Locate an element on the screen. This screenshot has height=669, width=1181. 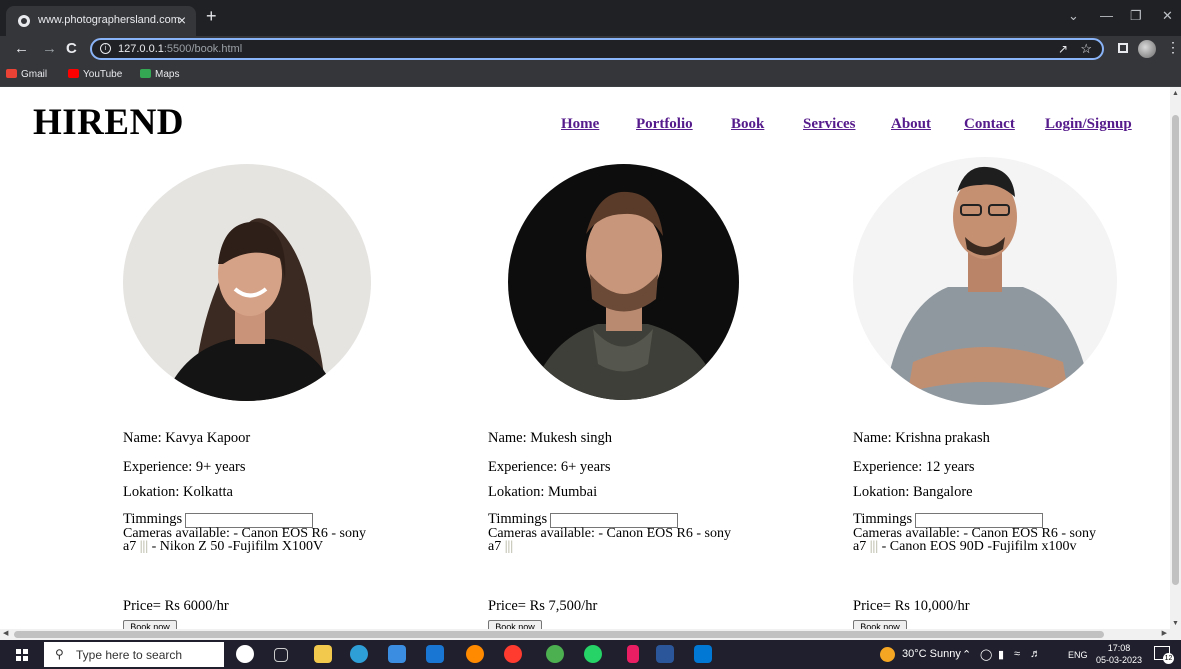
tab-title: www.photographersland.com is located at coordinates (109, 20).